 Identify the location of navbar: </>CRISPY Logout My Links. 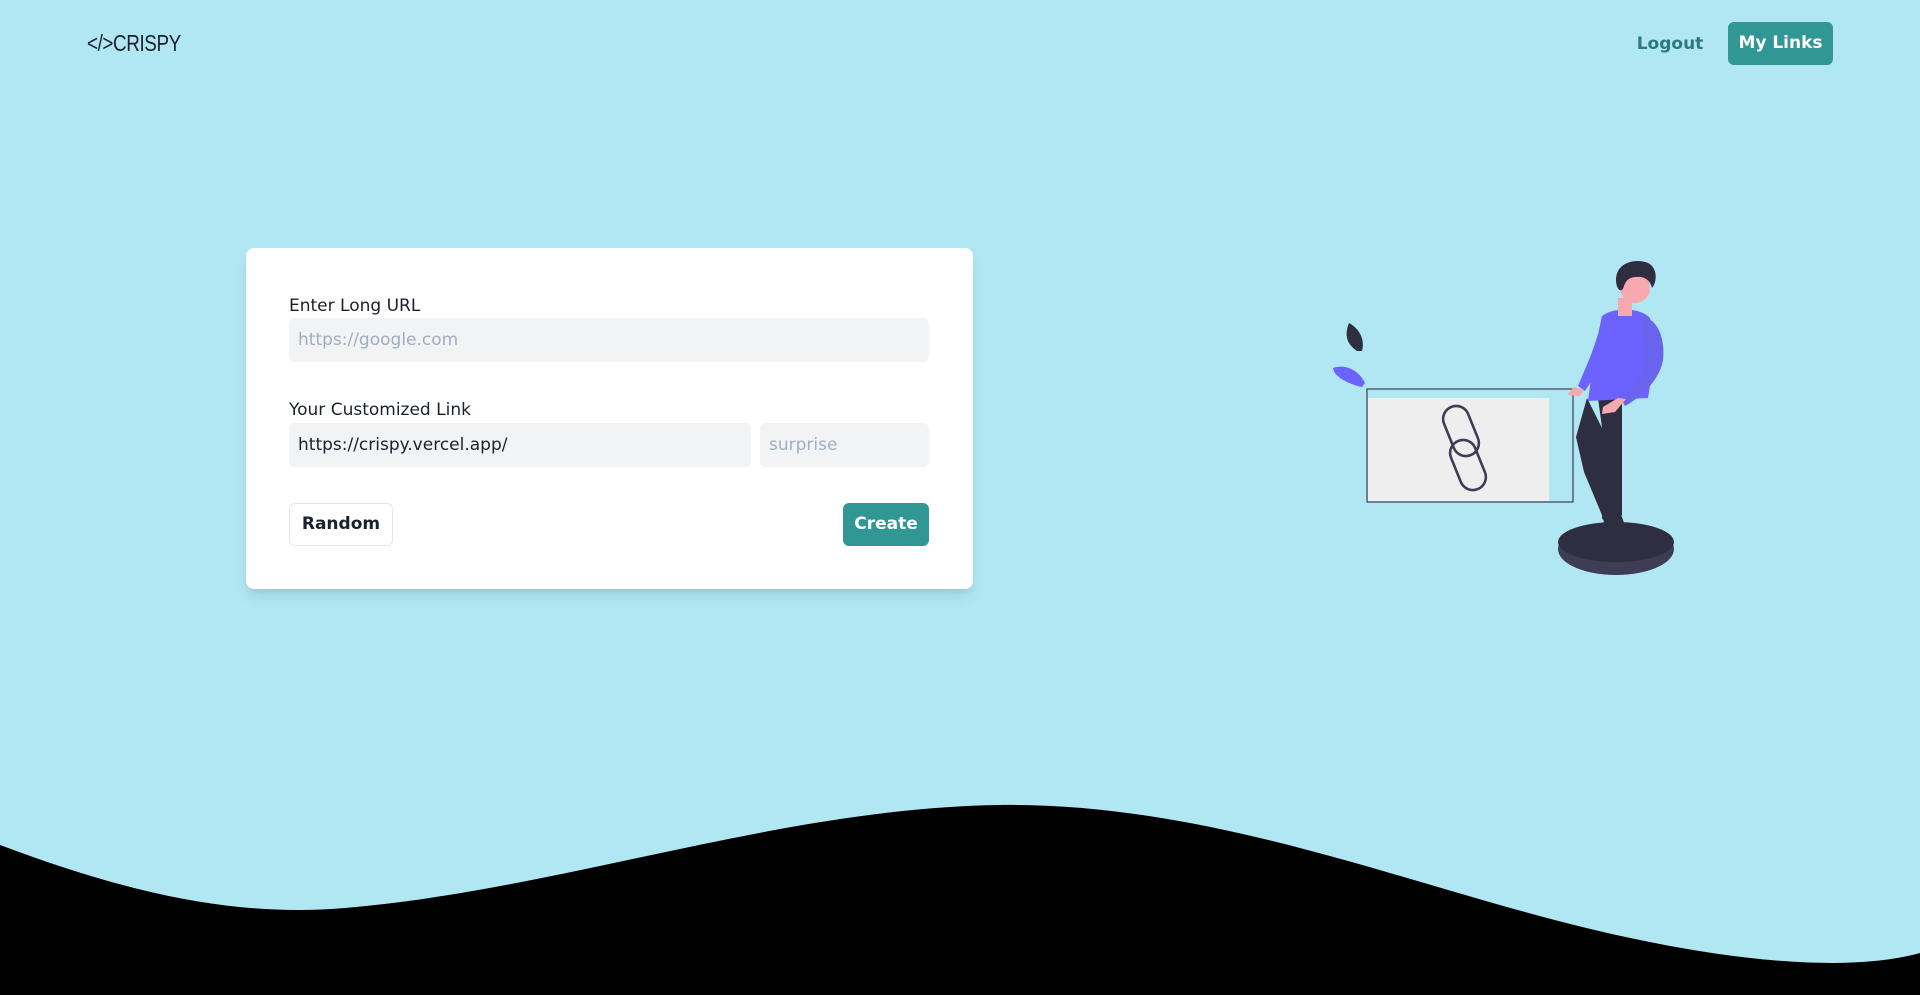
(960, 45).